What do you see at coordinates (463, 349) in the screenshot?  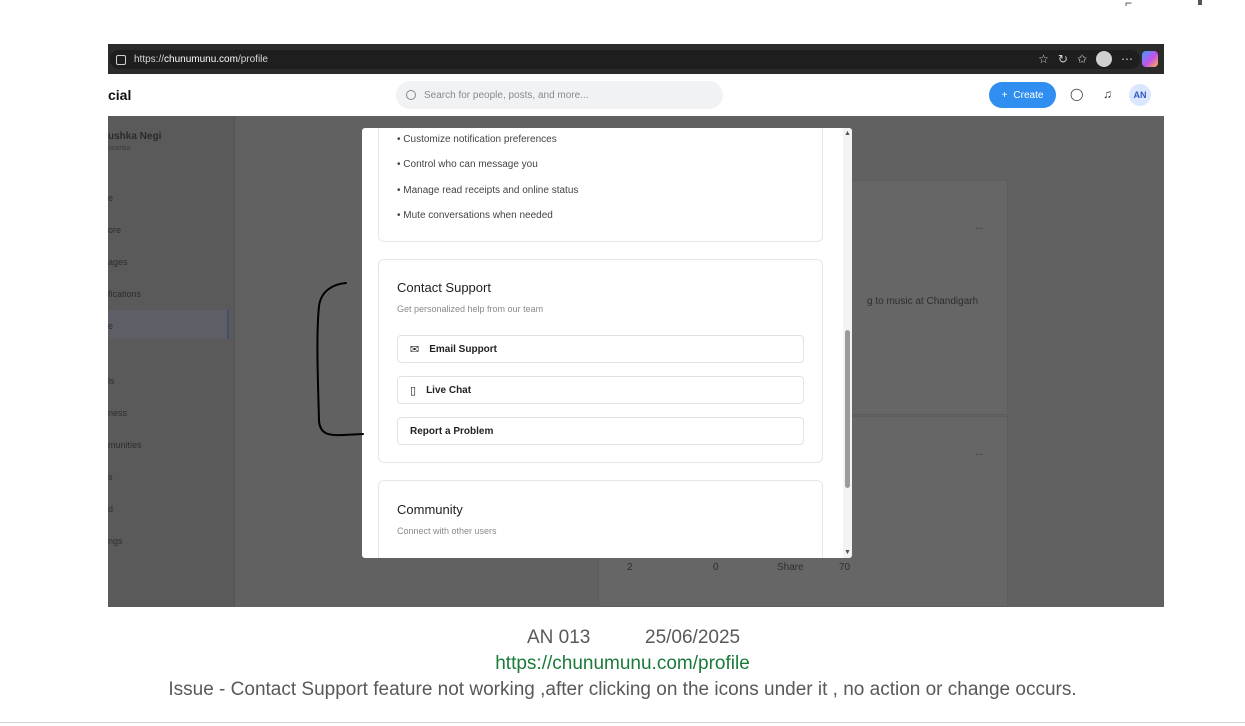 I see `email-support-label: Email Support` at bounding box center [463, 349].